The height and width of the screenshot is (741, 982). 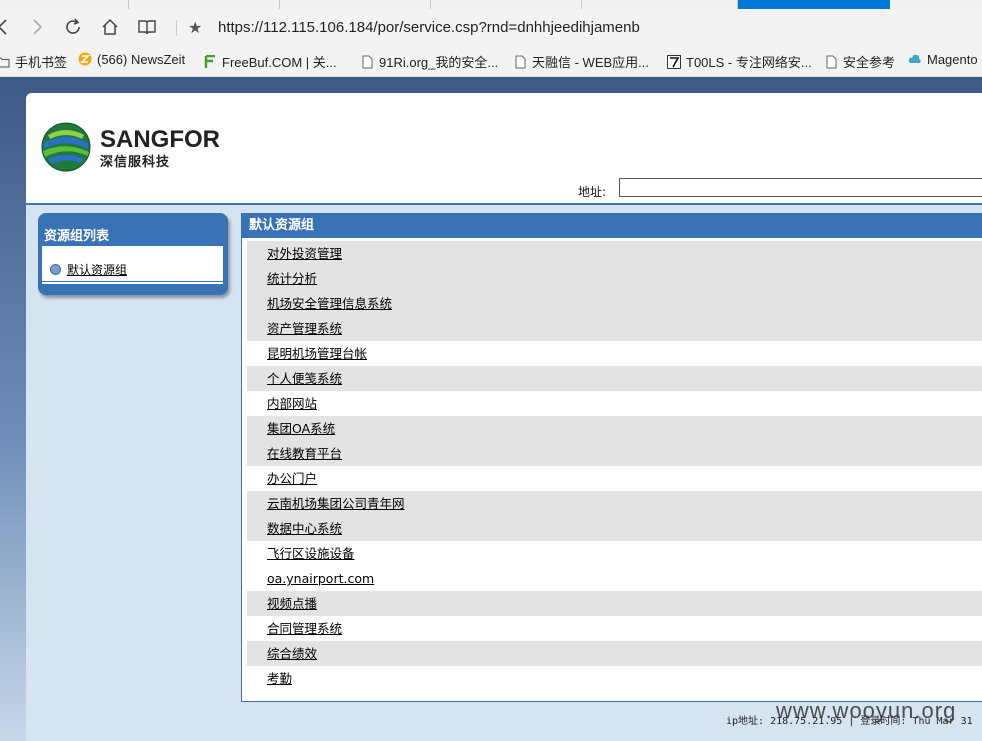 What do you see at coordinates (33, 61) in the screenshot?
I see `bookmark-item: 手机书签` at bounding box center [33, 61].